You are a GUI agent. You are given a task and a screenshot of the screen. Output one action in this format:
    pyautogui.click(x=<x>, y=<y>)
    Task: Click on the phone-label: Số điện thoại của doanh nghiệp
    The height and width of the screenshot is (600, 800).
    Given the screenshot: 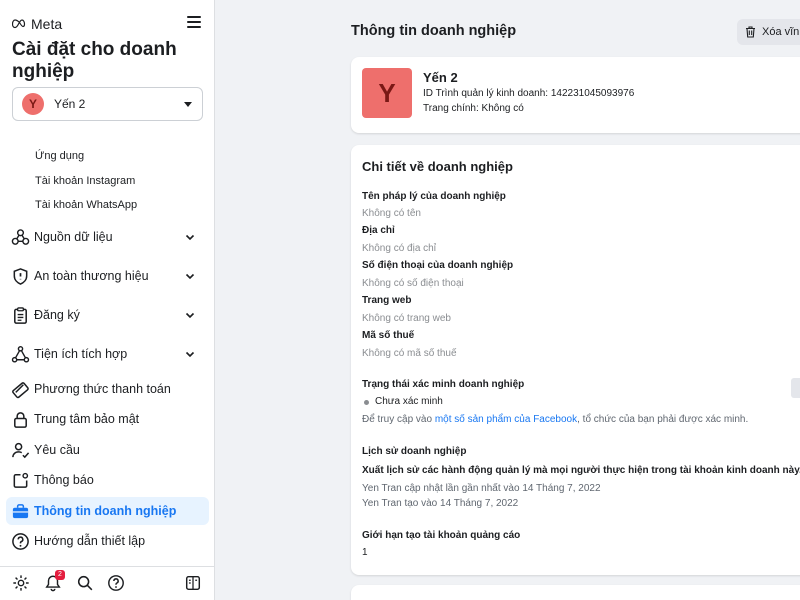 What is the action you would take?
    pyautogui.click(x=438, y=265)
    